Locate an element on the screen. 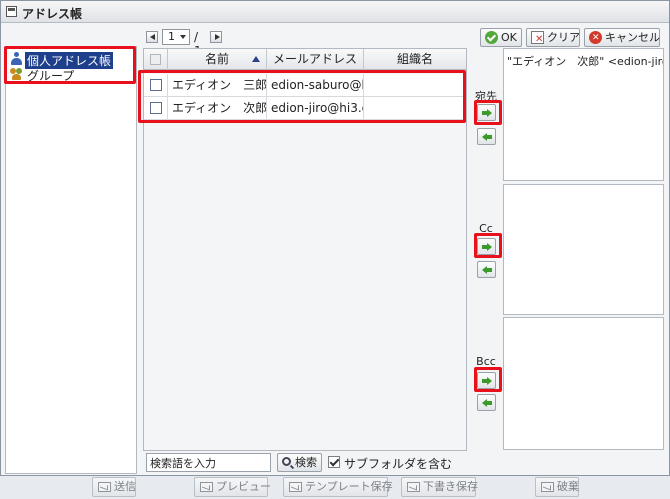 This screenshot has width=670, height=499. header-select-all is located at coordinates (156, 59).